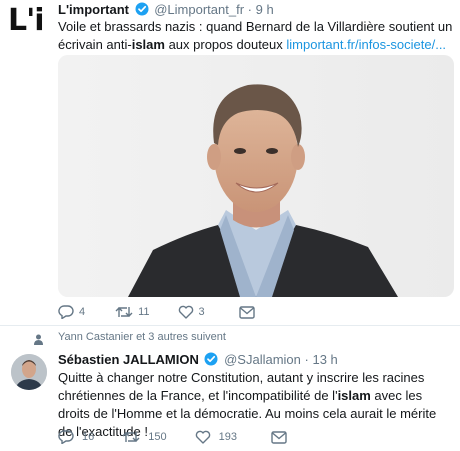  Describe the element at coordinates (128, 359) in the screenshot. I see `author-name: Sébastien JALLAMION` at that location.